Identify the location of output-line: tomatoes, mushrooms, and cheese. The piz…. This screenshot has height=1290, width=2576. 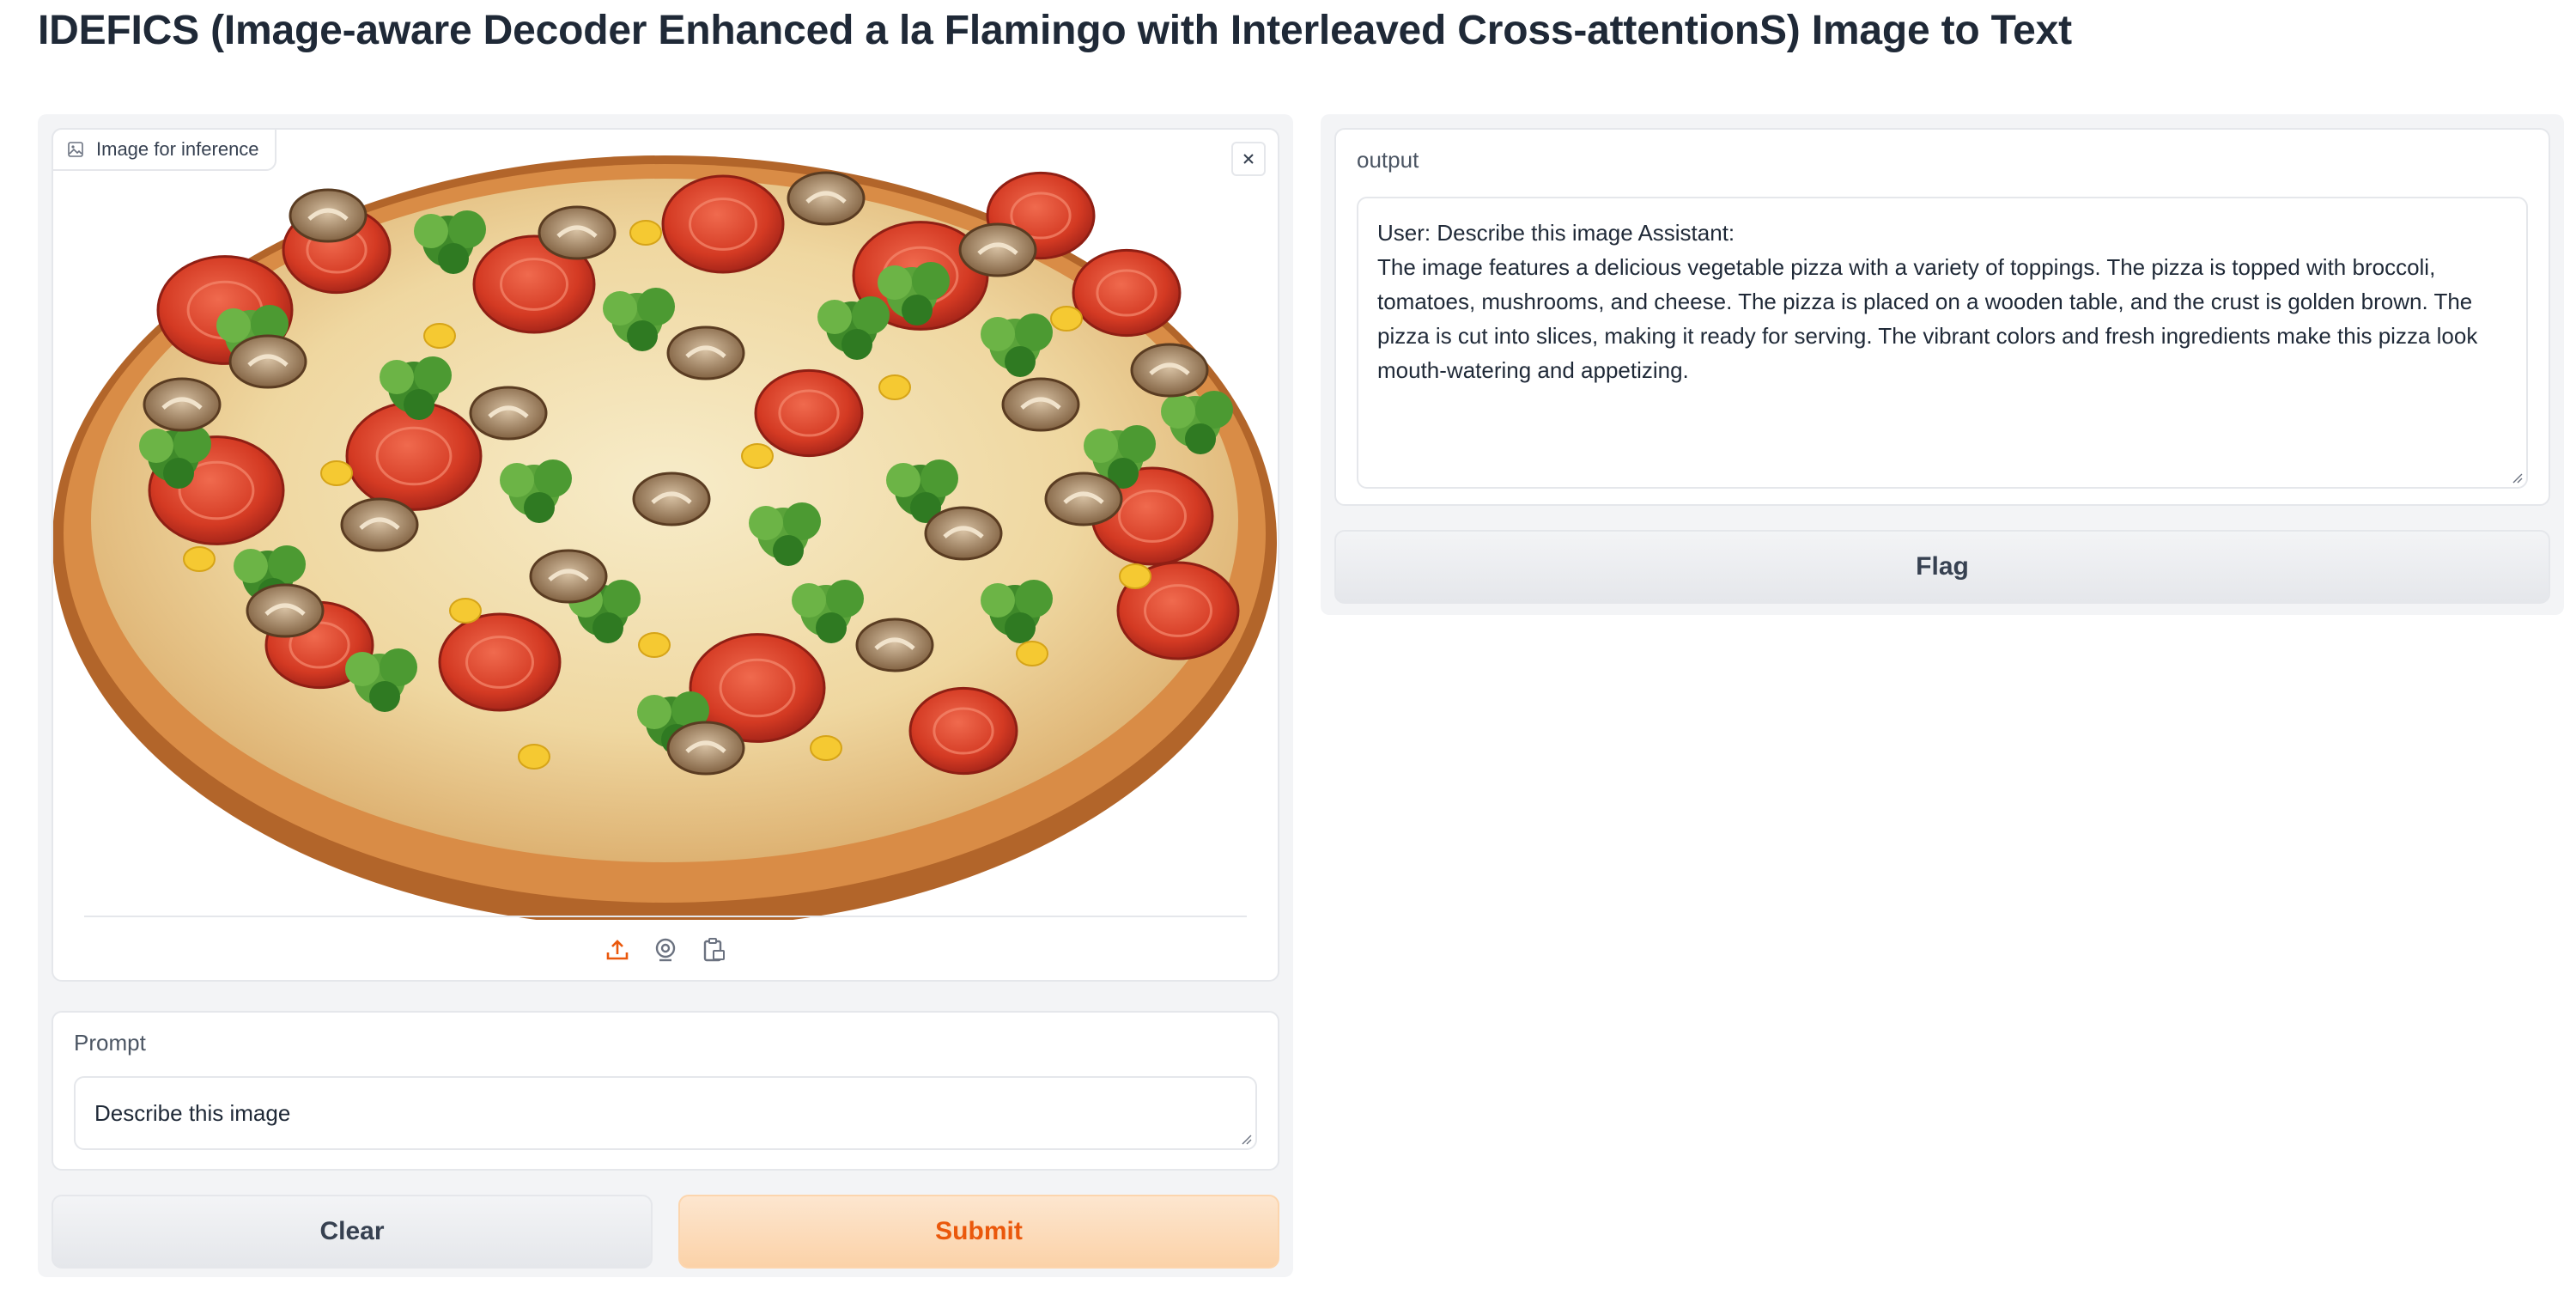
(1925, 301).